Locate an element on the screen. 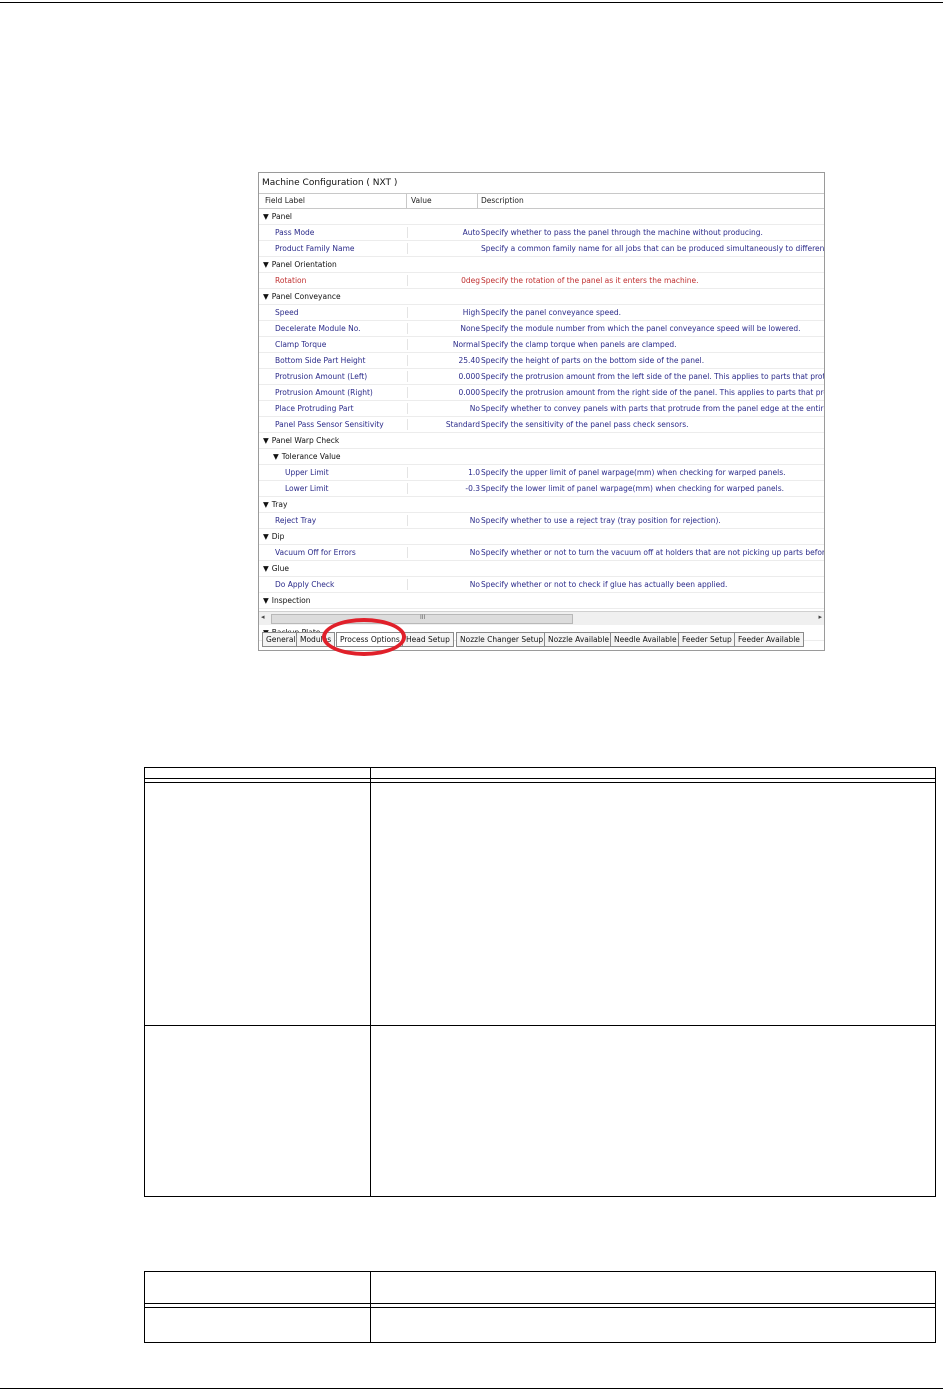 Image resolution: width=943 pixels, height=1391 pixels. row-label: Decelerate Module No. is located at coordinates (318, 328).